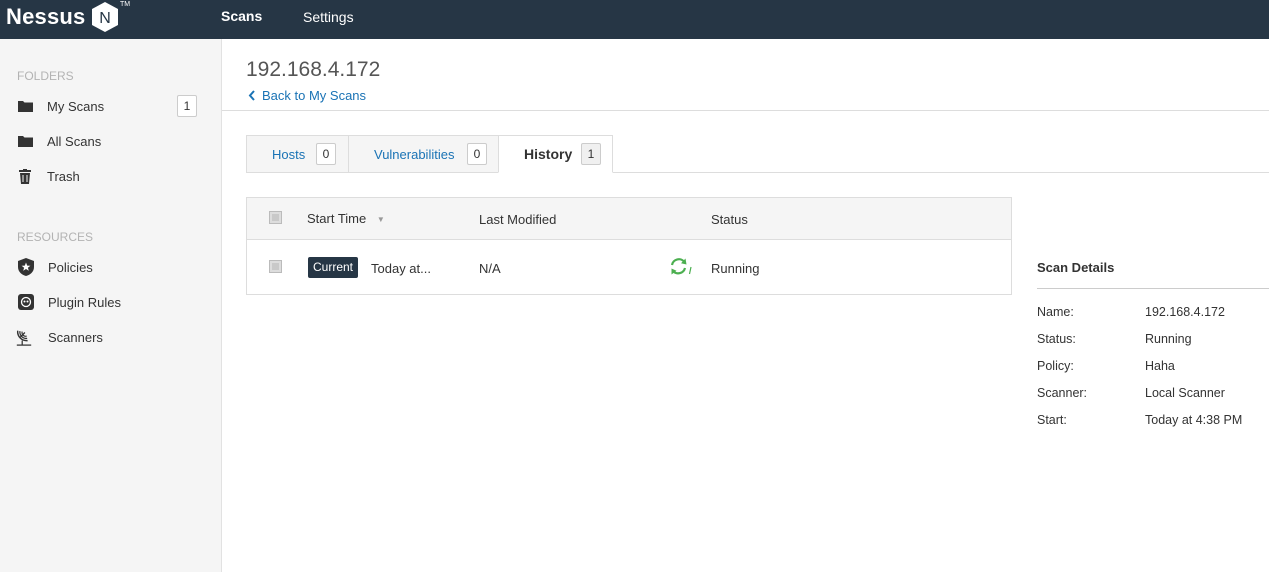 The image size is (1269, 572). Describe the element at coordinates (1052, 420) in the screenshot. I see `detail-key-start: Start:` at that location.